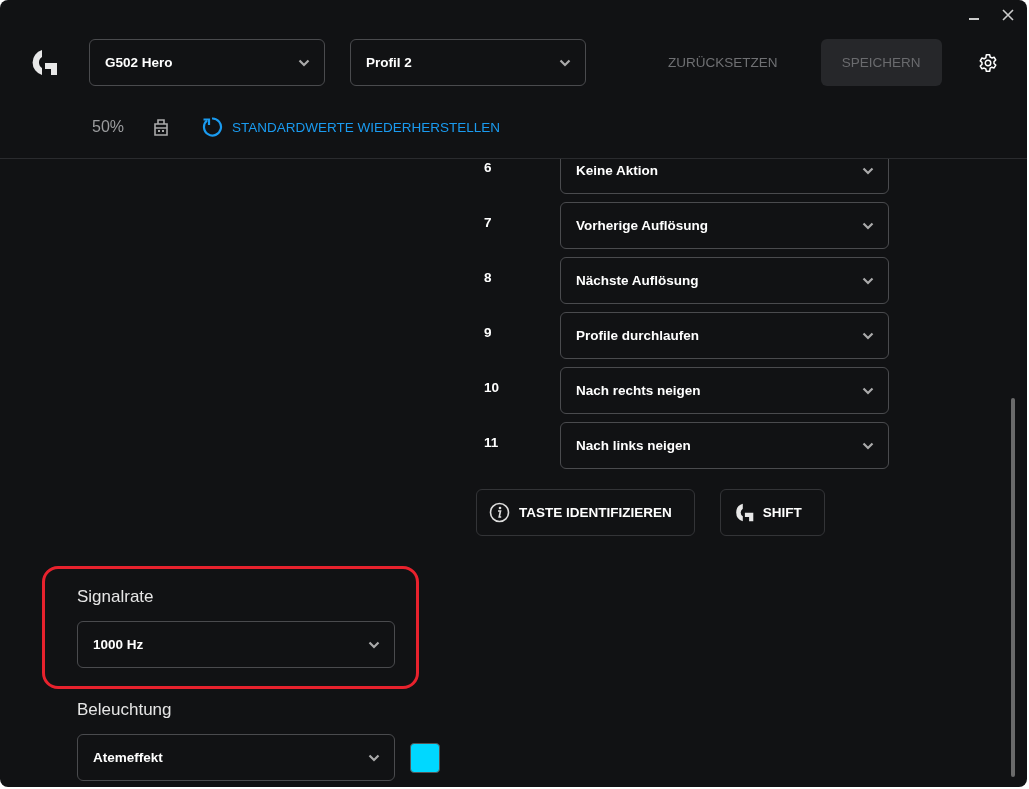 The height and width of the screenshot is (789, 1029). I want to click on restore-defaults-link: STANDARDWERTE WIEDERHERSTELLEN, so click(366, 127).